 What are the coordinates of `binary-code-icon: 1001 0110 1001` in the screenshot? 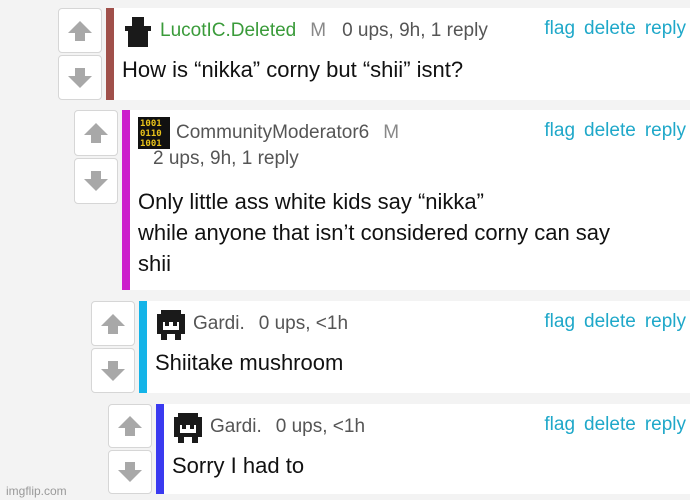 It's located at (154, 133).